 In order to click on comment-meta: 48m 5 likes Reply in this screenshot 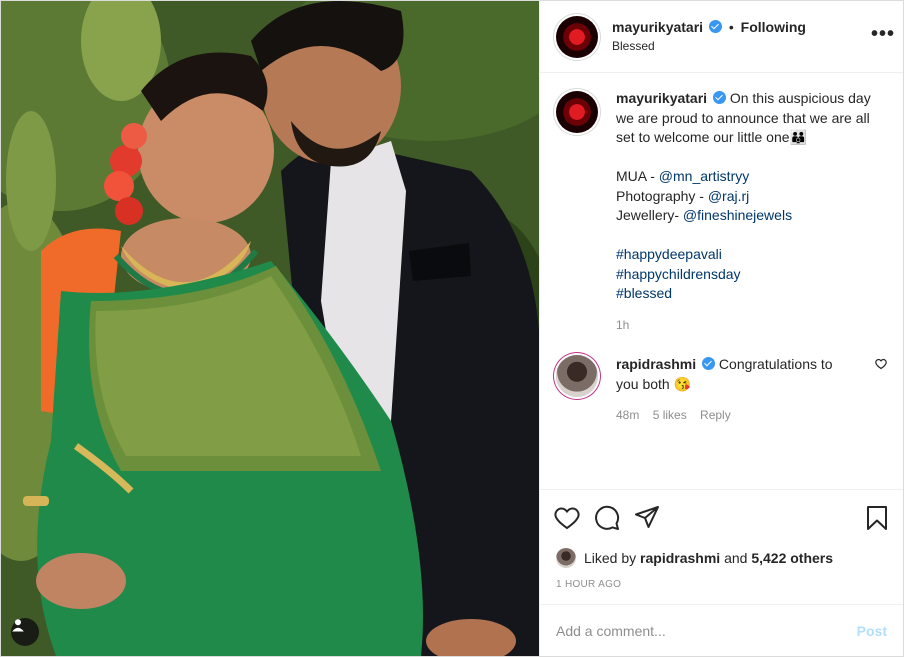, I will do `click(736, 416)`.